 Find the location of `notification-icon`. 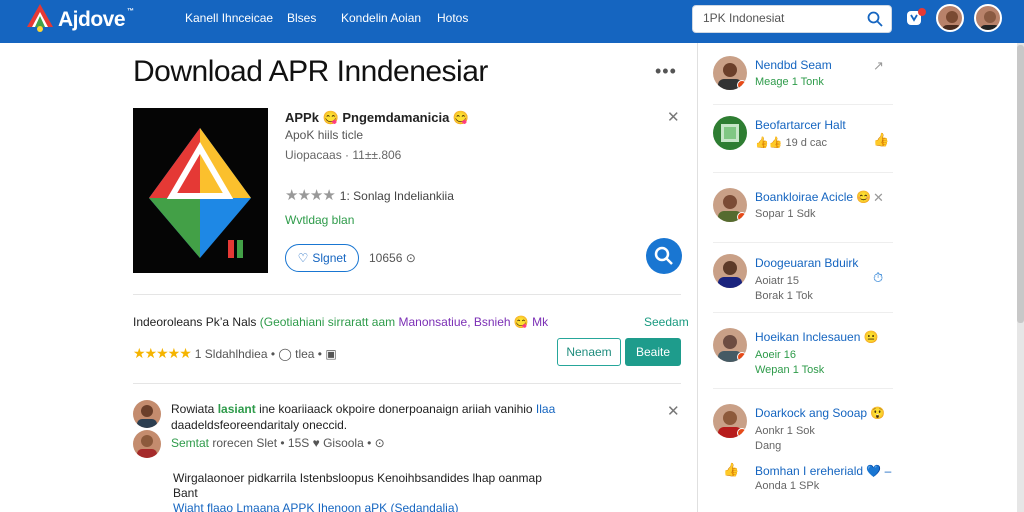

notification-icon is located at coordinates (916, 18).